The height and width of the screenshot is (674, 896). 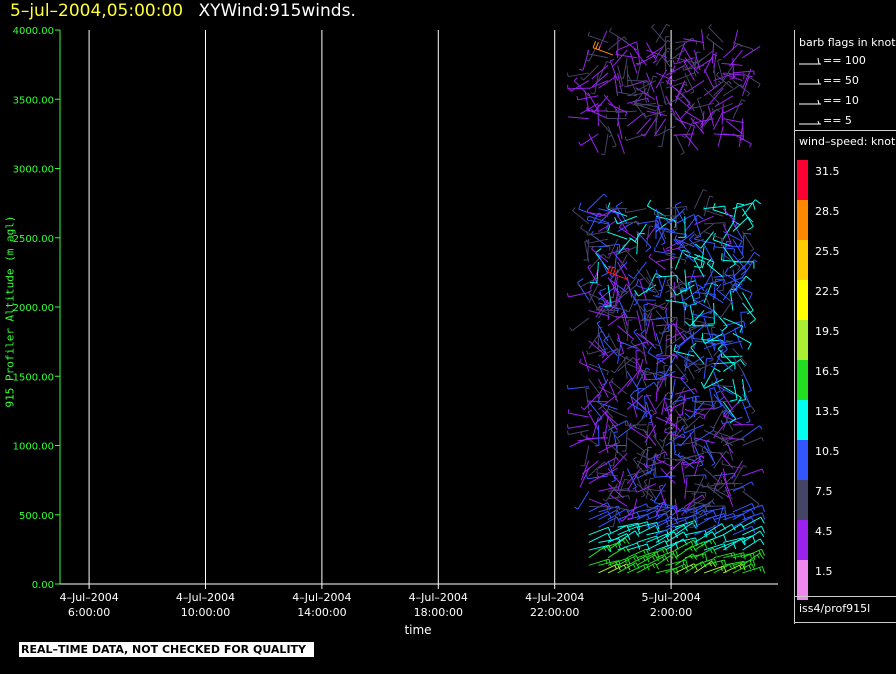 What do you see at coordinates (205, 612) in the screenshot?
I see `x-tick-time: 10:00:00` at bounding box center [205, 612].